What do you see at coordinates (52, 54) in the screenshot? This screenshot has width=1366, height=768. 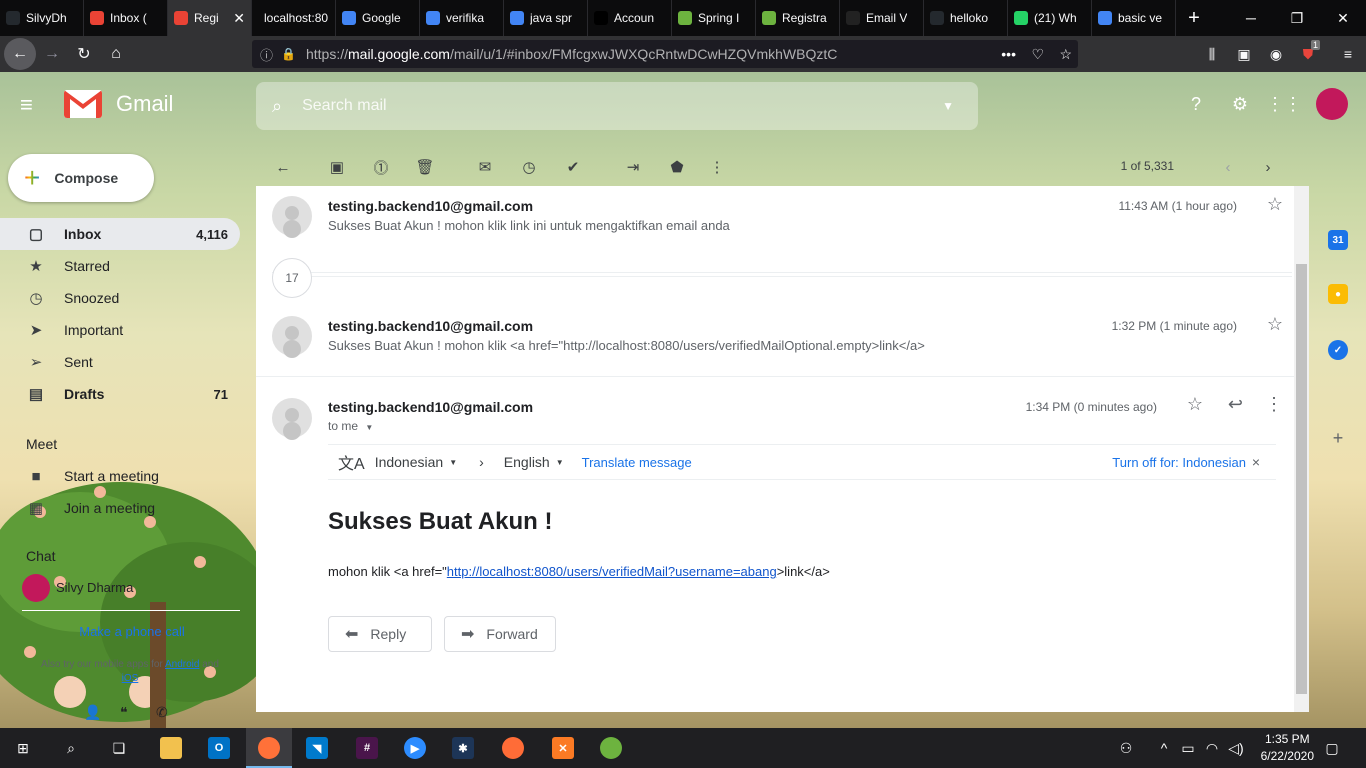 I see `forward-icon: →` at bounding box center [52, 54].